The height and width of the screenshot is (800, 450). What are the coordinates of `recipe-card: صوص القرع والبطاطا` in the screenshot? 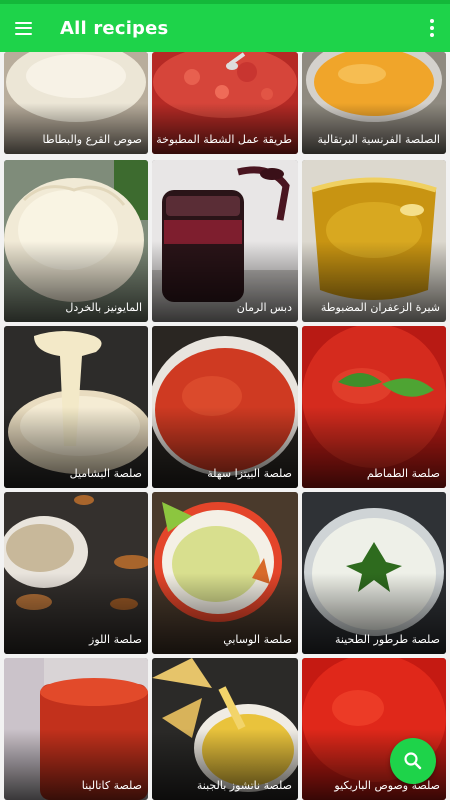 It's located at (76, 103).